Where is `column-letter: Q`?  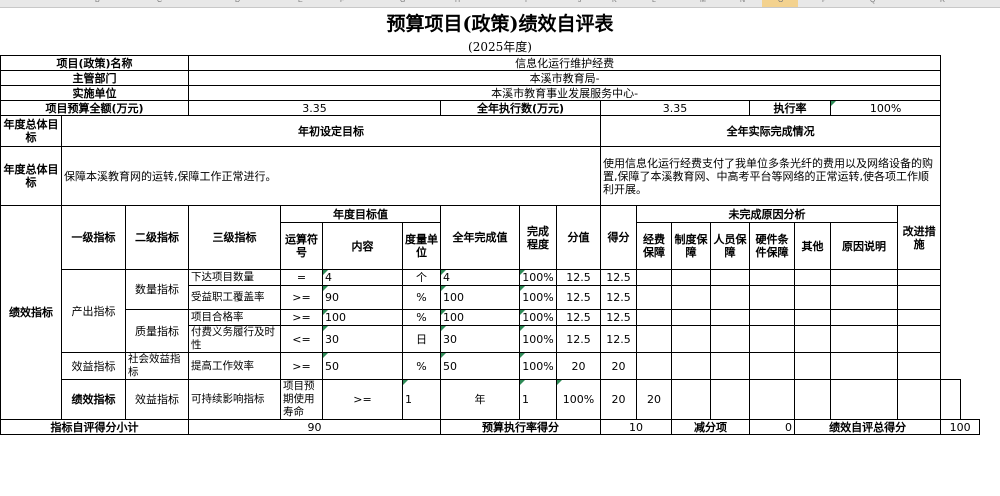 column-letter: Q is located at coordinates (872, 2).